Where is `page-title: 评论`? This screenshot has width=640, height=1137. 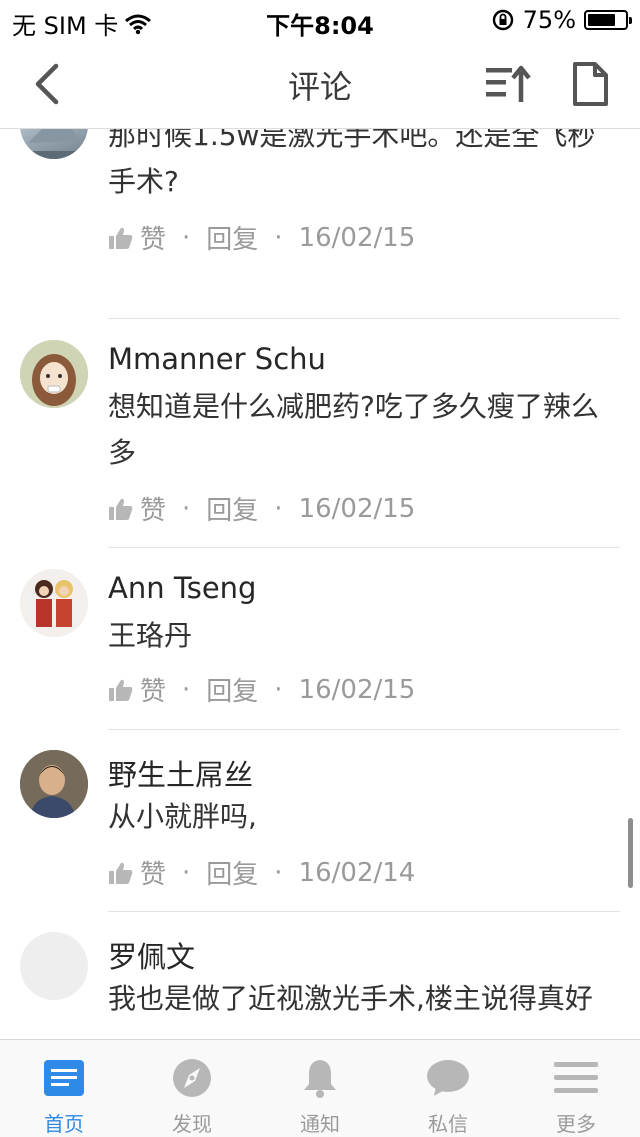 page-title: 评论 is located at coordinates (319, 87).